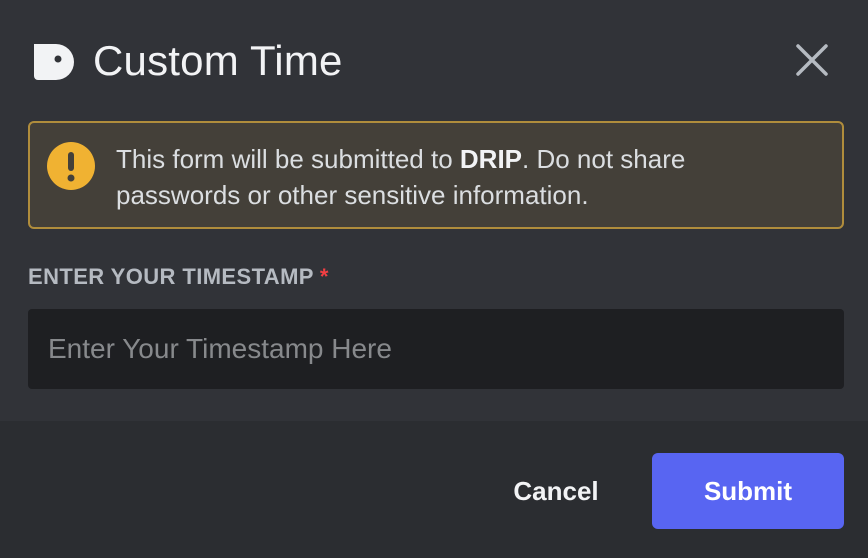  I want to click on drip-logo-icon, so click(54, 62).